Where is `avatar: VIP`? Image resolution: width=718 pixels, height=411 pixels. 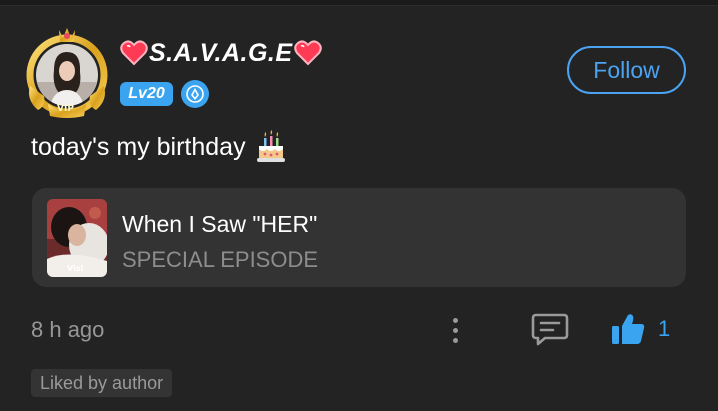 avatar: VIP is located at coordinates (67, 72).